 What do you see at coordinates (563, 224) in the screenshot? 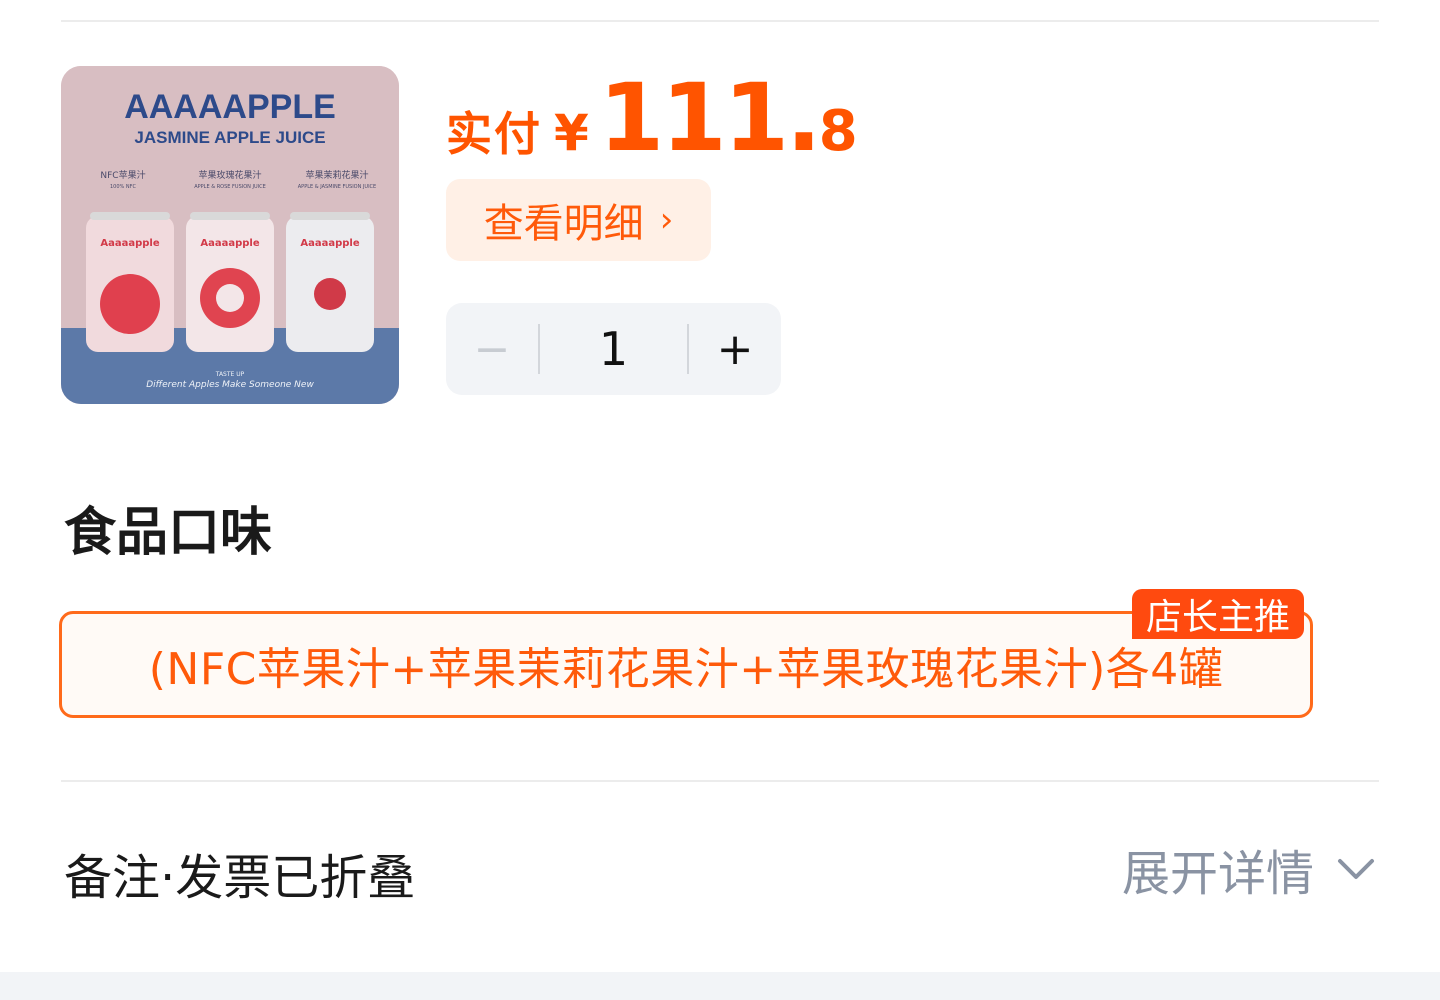
I see `view-detail-label: 查看明细` at bounding box center [563, 224].